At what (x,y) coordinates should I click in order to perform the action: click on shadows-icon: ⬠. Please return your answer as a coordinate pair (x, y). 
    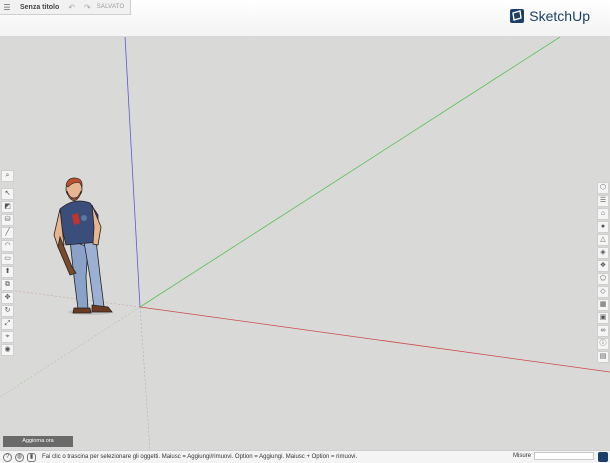
    Looking at the image, I should click on (603, 279).